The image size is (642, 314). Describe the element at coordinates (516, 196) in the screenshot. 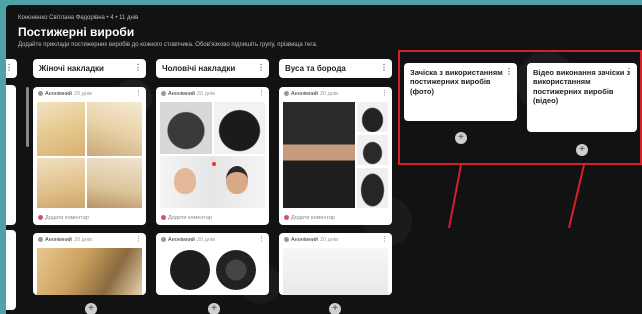

I see `annotation-arrows` at that location.